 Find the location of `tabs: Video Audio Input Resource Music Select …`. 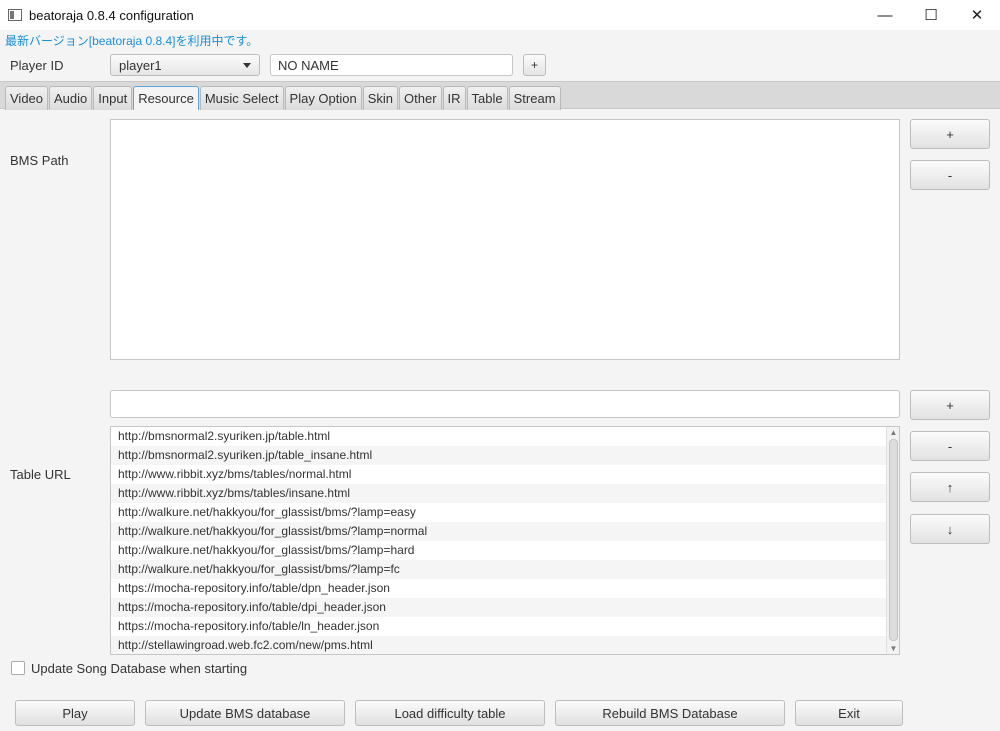

tabs: Video Audio Input Resource Music Select … is located at coordinates (283, 98).